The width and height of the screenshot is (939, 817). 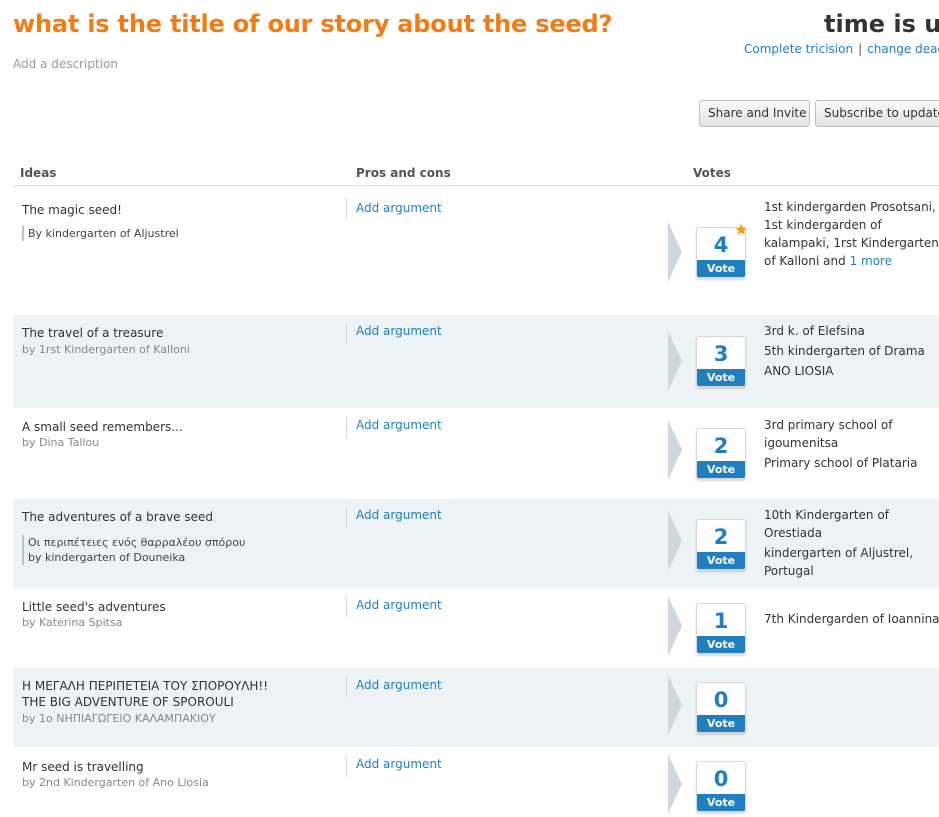 What do you see at coordinates (83, 767) in the screenshot?
I see `idea-title: Mr seed is travelling` at bounding box center [83, 767].